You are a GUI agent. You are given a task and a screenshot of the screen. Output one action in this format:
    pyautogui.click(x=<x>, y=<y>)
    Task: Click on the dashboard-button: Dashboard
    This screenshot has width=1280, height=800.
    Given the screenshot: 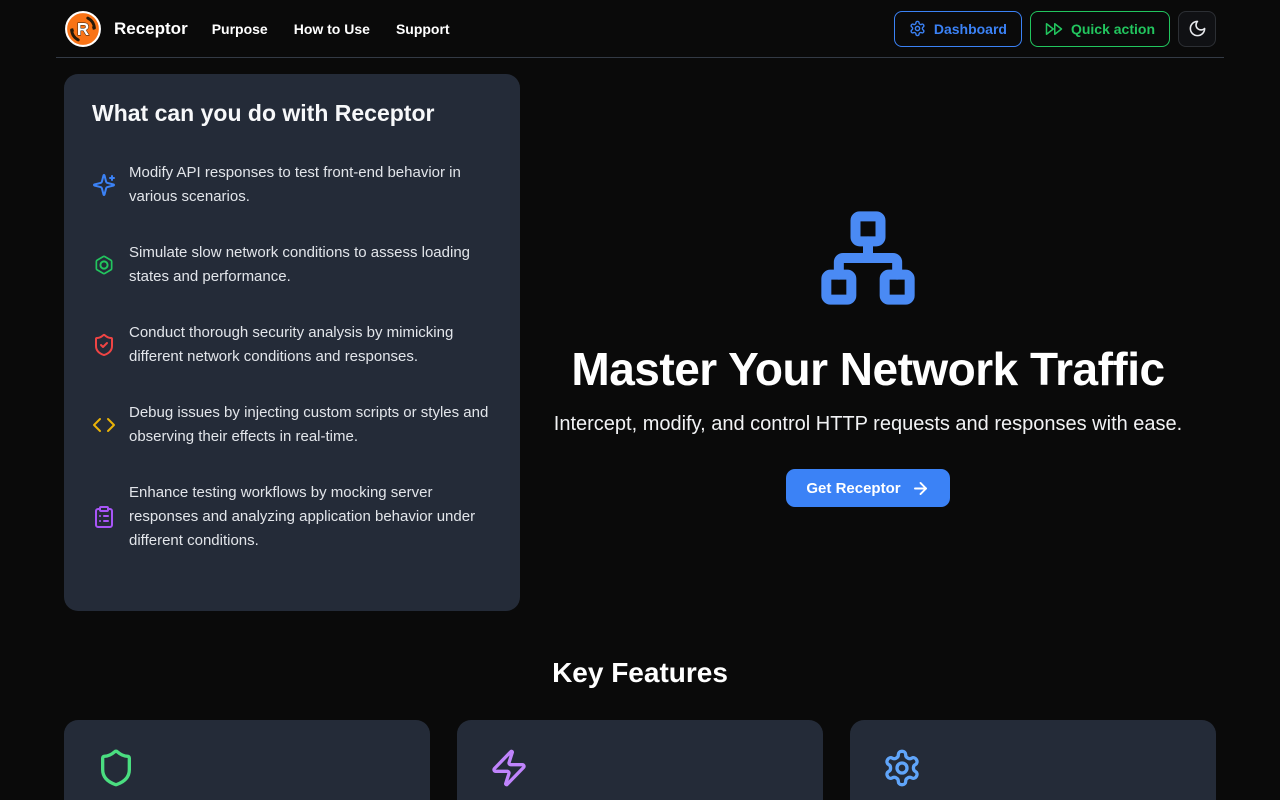 What is the action you would take?
    pyautogui.click(x=957, y=28)
    